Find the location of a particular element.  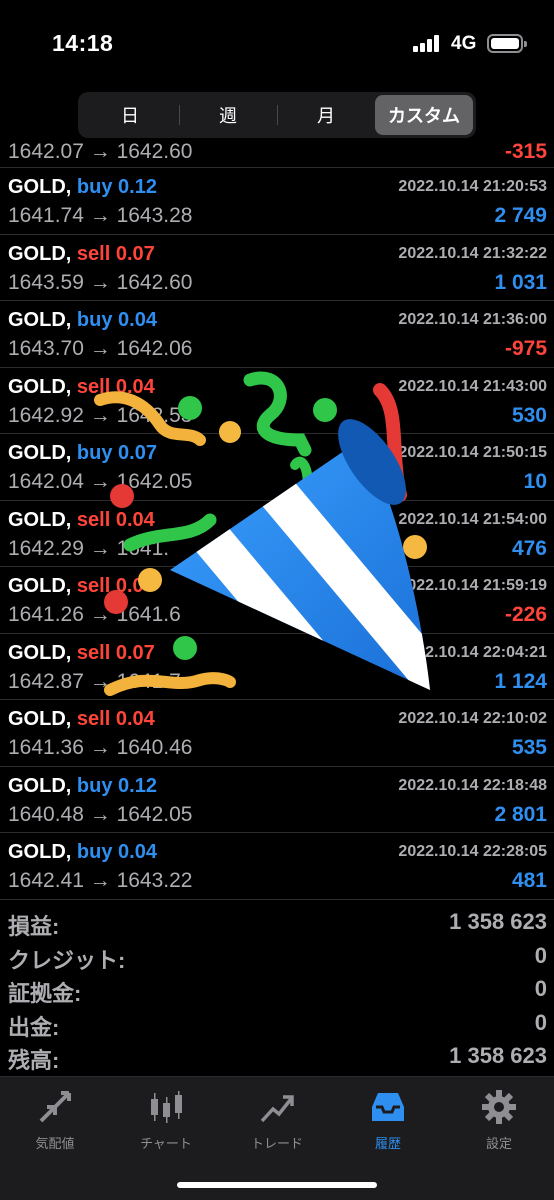

trade-prices: 1642.92 → 1642.53 is located at coordinates (100, 415).